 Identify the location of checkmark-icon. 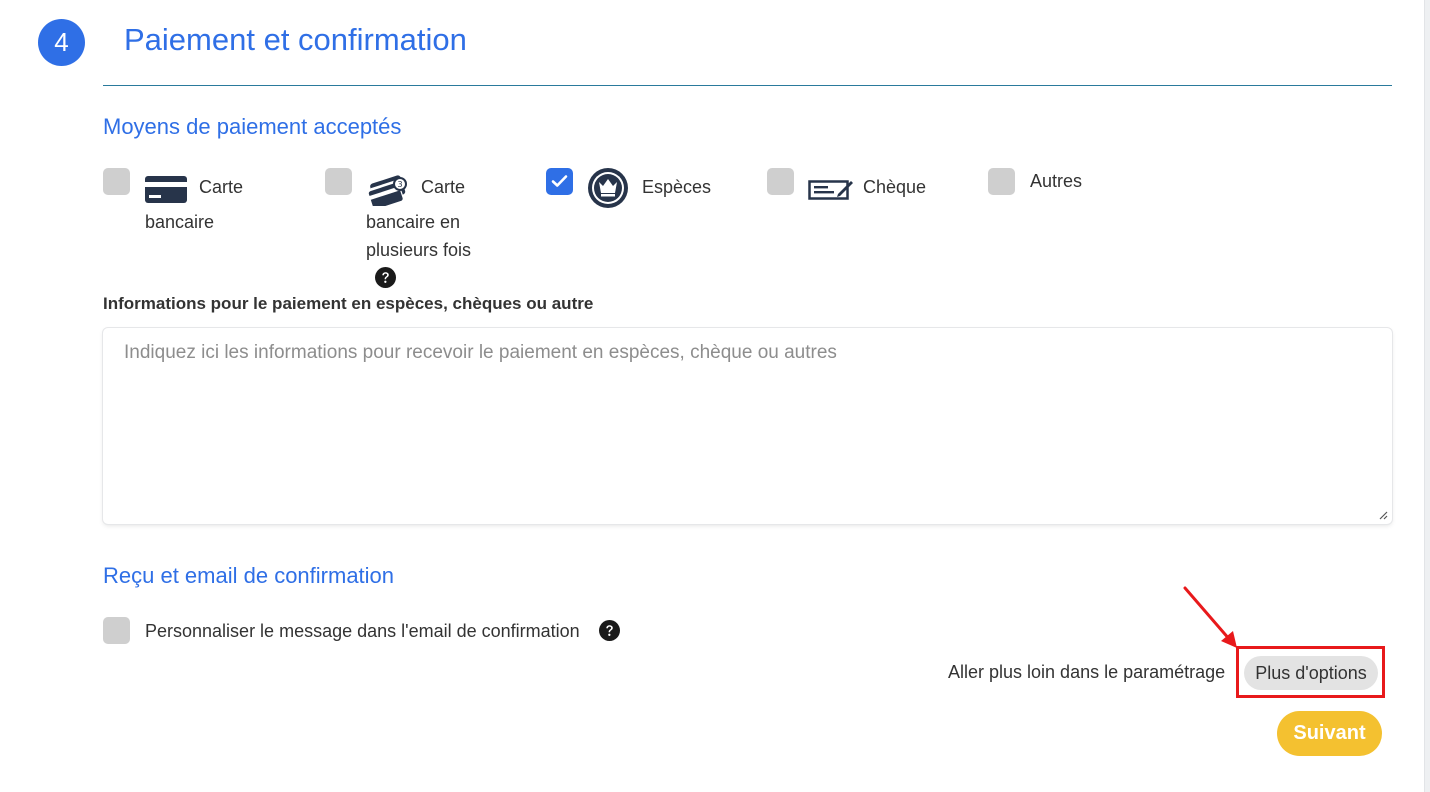
(559, 181).